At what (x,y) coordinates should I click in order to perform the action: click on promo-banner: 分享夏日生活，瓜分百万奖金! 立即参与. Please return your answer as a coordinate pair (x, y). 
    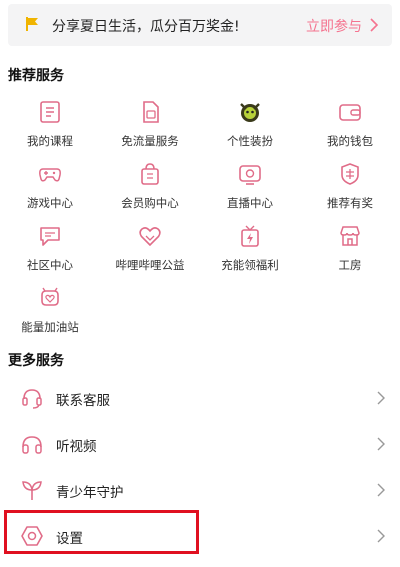
    Looking at the image, I should click on (200, 25).